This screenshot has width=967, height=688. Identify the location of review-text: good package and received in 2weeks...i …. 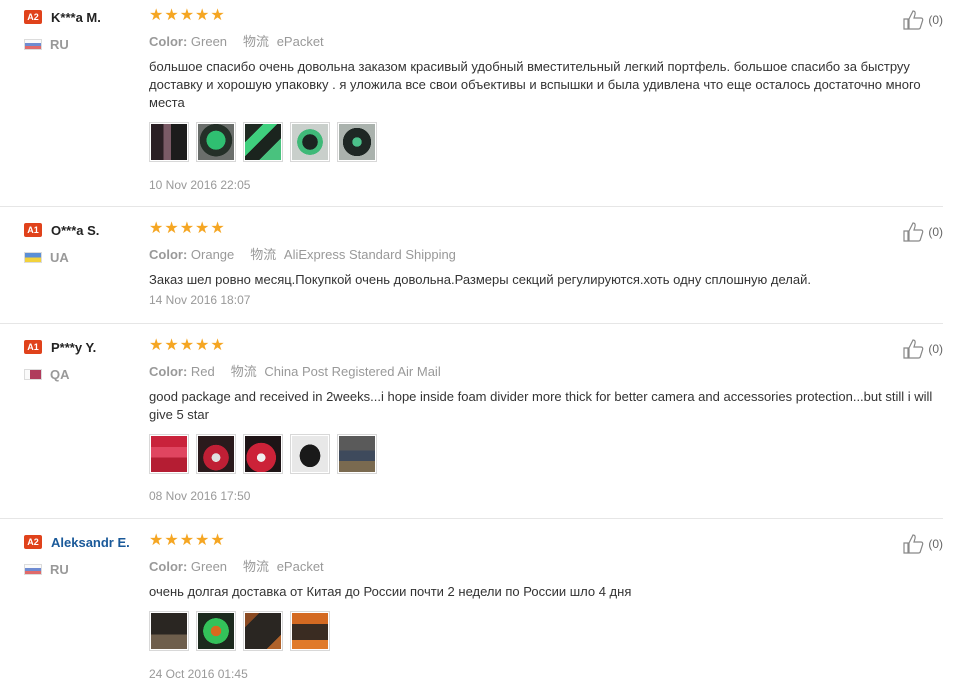
(541, 405).